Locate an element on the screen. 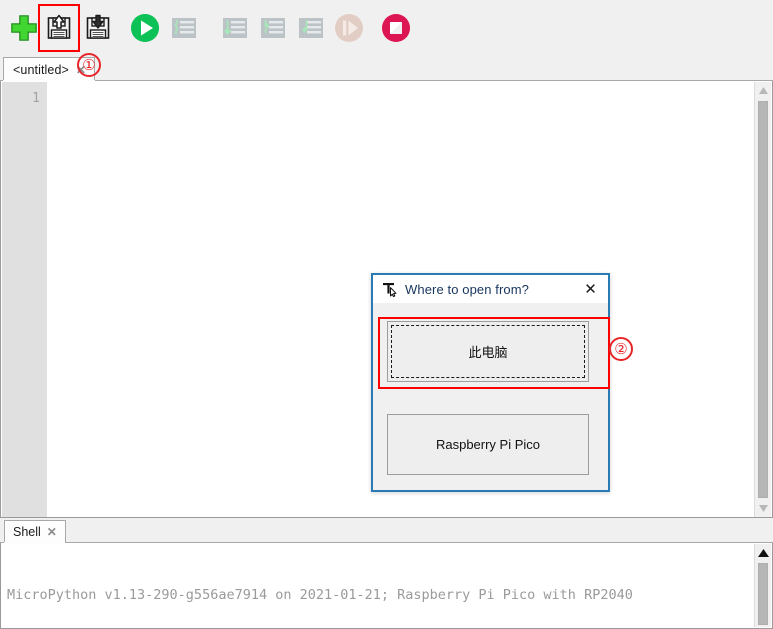 Image resolution: width=773 pixels, height=629 pixels. step-into-icon is located at coordinates (273, 28).